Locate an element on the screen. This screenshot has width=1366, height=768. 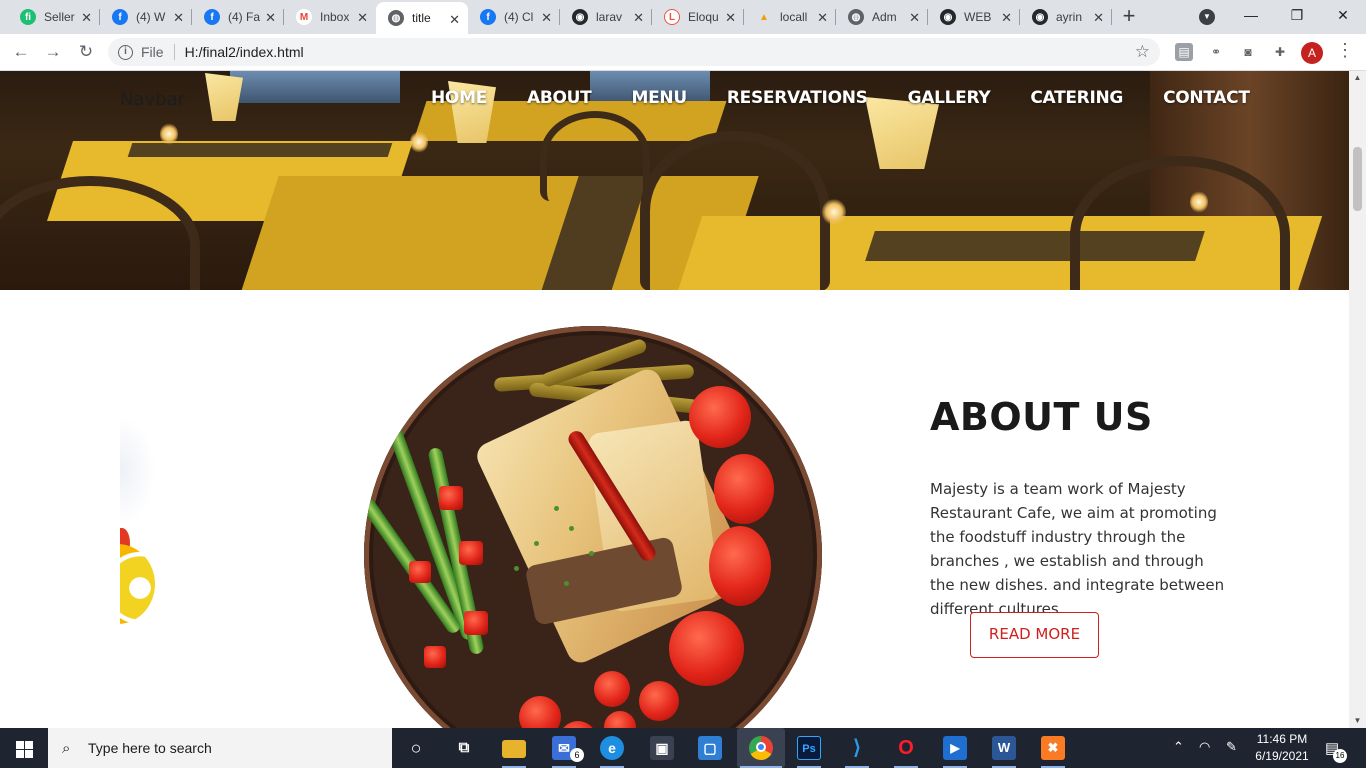
profile-avatar: A is located at coordinates (1312, 53).